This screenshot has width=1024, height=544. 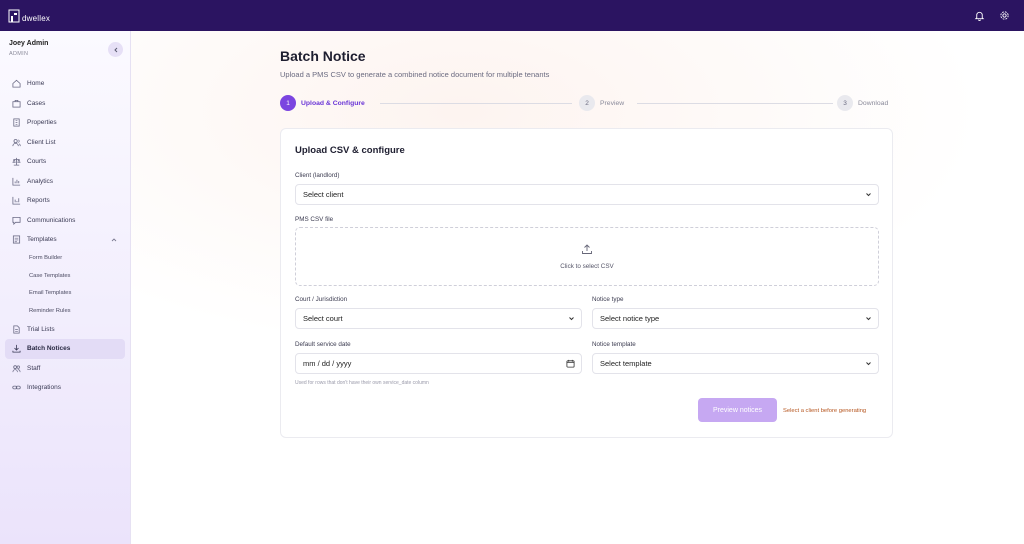 What do you see at coordinates (65, 369) in the screenshot?
I see `sidebar-item-staff: Staff` at bounding box center [65, 369].